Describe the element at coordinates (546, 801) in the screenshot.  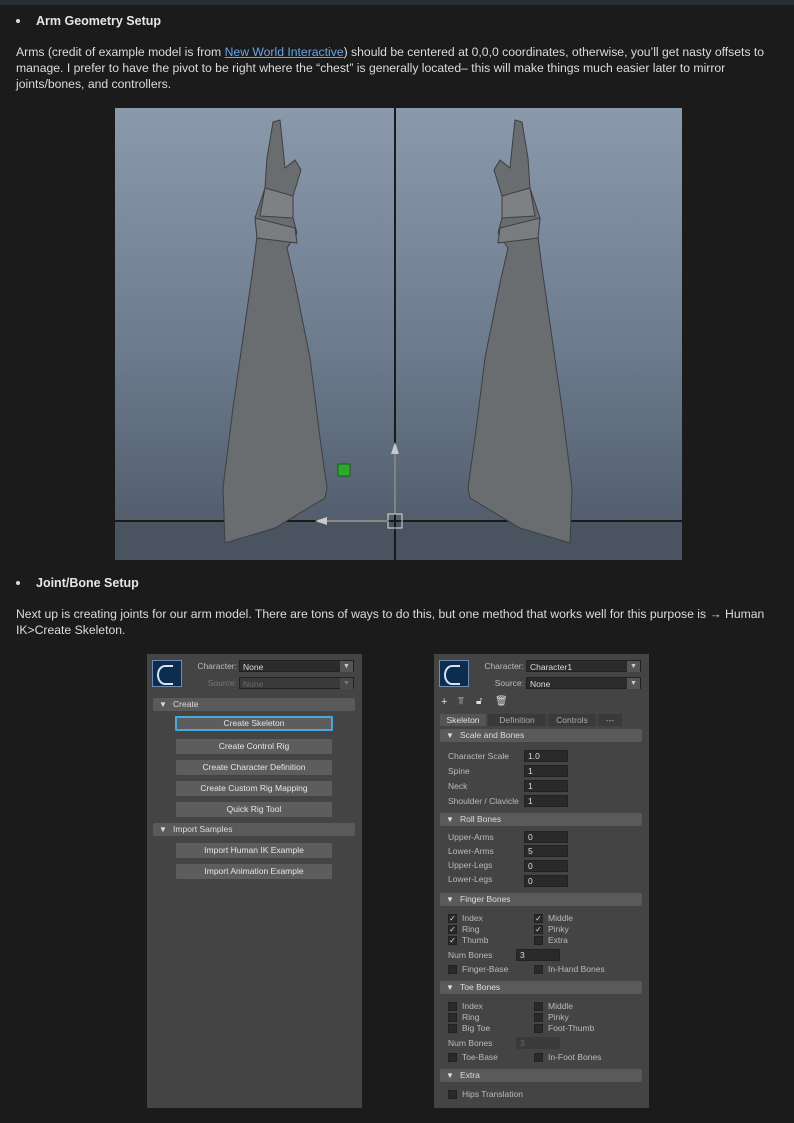
I see `shoulder-clavicle-field: 1` at that location.